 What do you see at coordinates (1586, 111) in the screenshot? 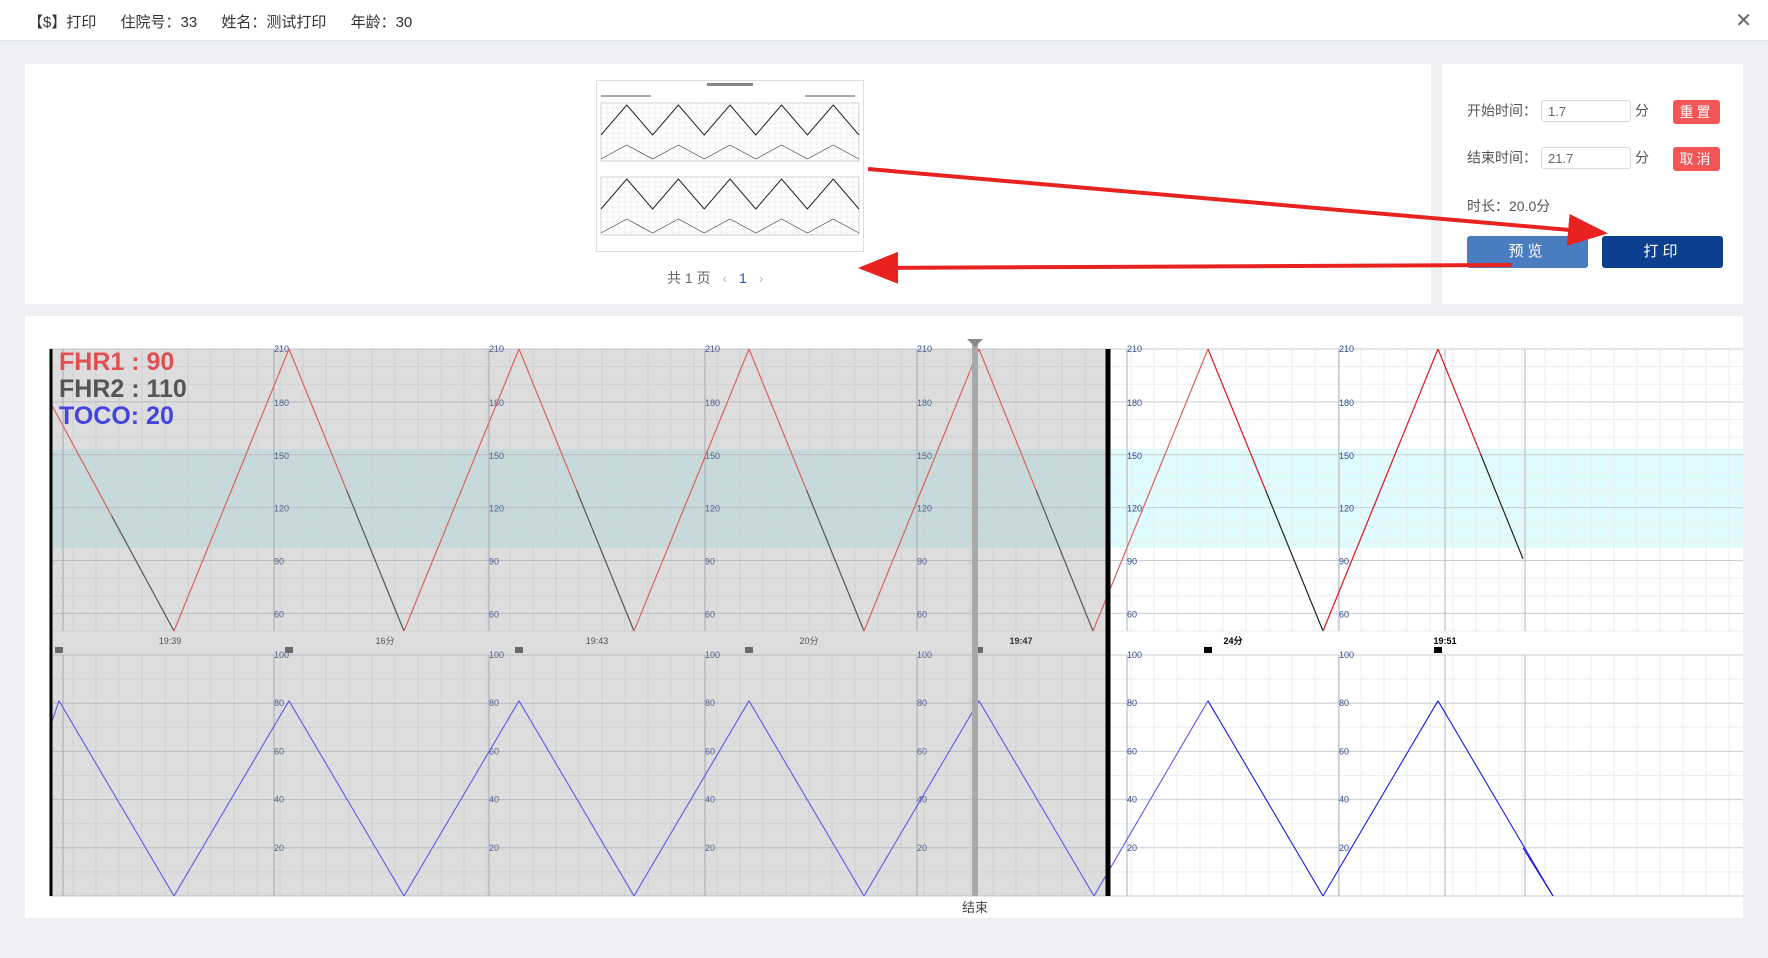
I see `start-time-input` at bounding box center [1586, 111].